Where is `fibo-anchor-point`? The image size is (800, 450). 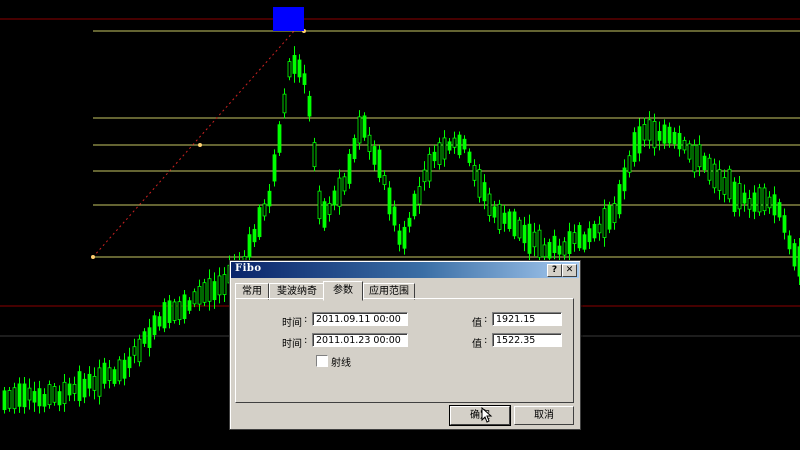 fibo-anchor-point is located at coordinates (93, 257).